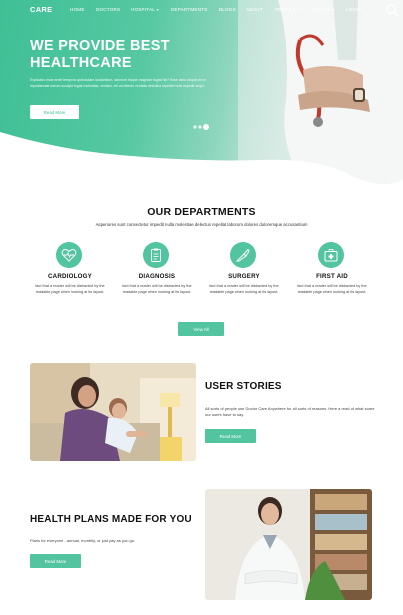 Image resolution: width=403 pixels, height=615 pixels. I want to click on stories-read-more-button: Read More, so click(230, 436).